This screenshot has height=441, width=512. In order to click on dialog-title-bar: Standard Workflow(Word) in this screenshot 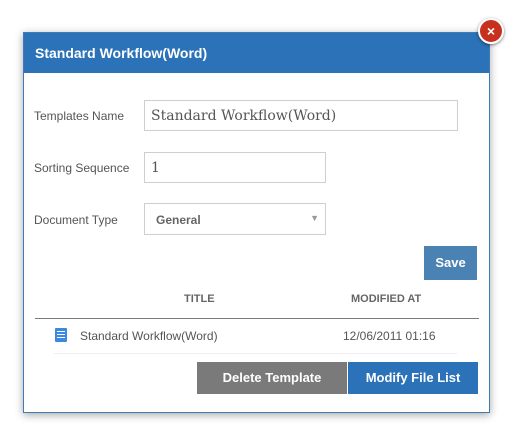, I will do `click(256, 53)`.